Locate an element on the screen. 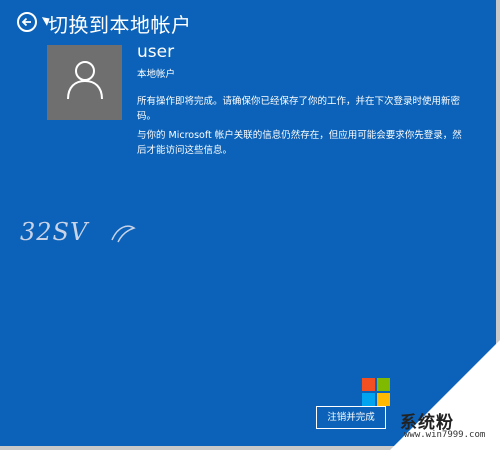 This screenshot has width=500, height=450. info-message: 所有操作即将完成。请确保你已经保存了你的工作，并在下次登录时使用新密码。 is located at coordinates (299, 109).